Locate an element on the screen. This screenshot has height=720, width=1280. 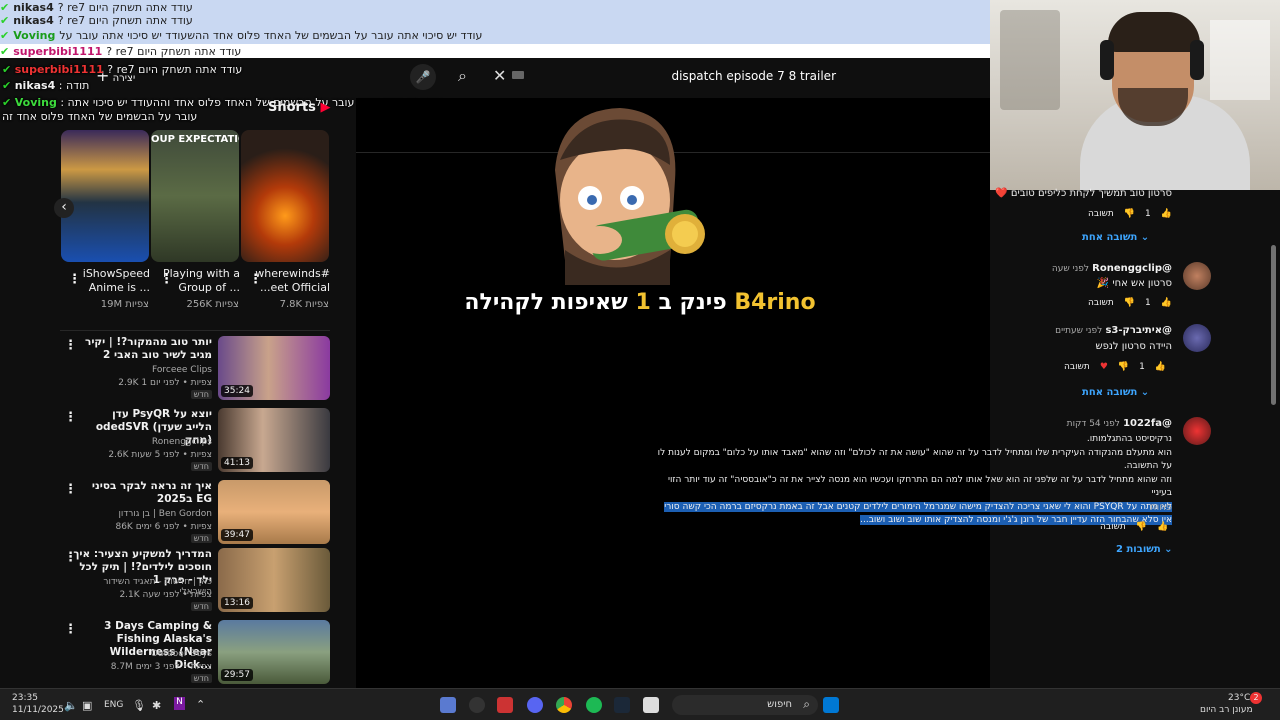
microphone-icon: 🎤 is located at coordinates (423, 77).